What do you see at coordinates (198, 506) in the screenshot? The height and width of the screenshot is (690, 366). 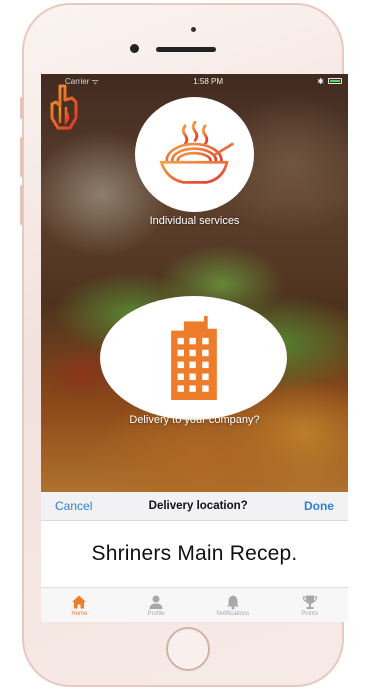 I see `picker-title: Delivery location?` at bounding box center [198, 506].